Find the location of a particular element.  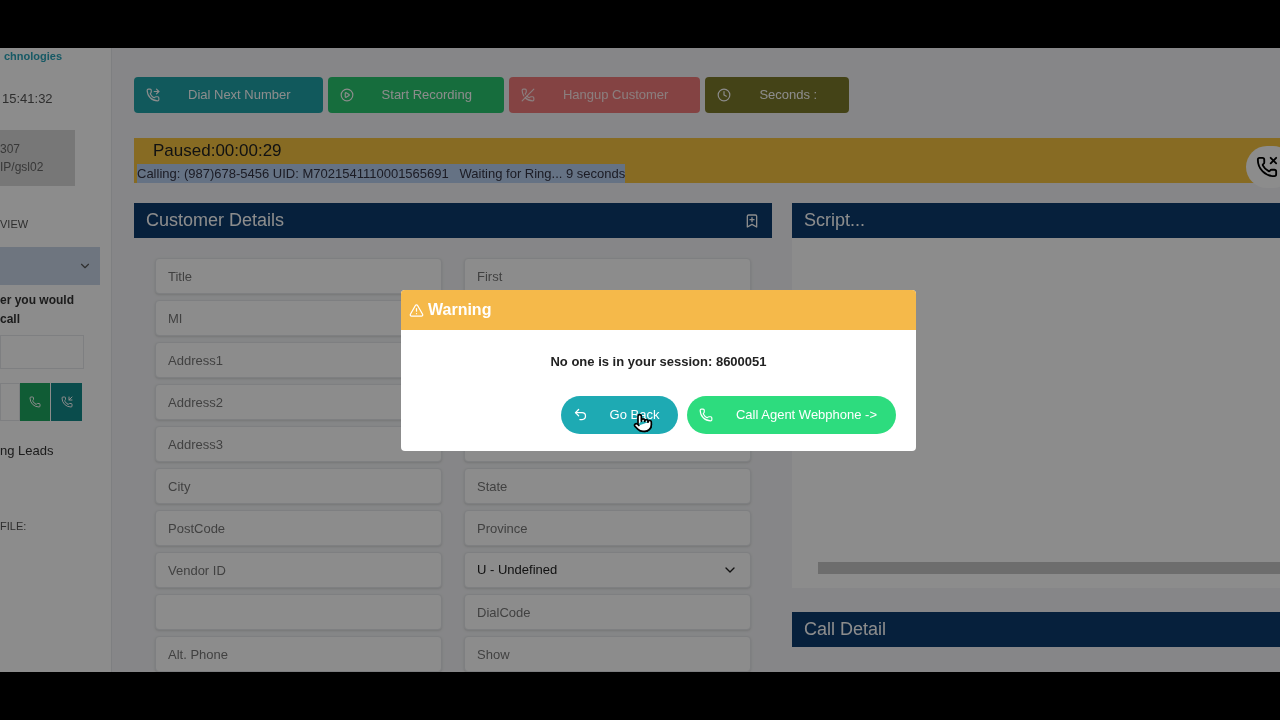

brand-text: chnologies is located at coordinates (33, 56).